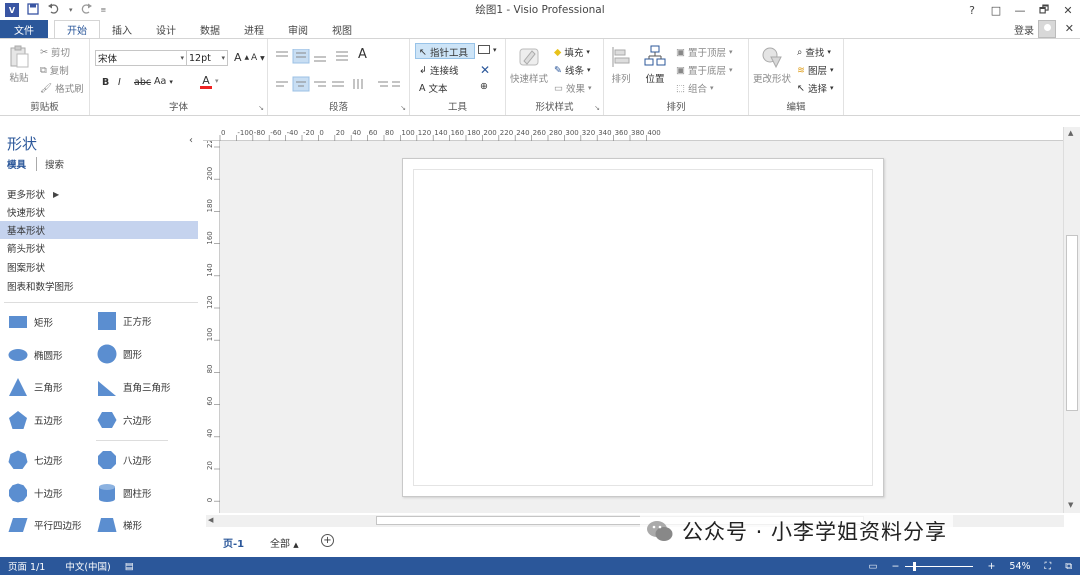 This screenshot has height=575, width=1080. What do you see at coordinates (45, 525) in the screenshot?
I see `shape-parallelogram: 平行四边形` at bounding box center [45, 525].